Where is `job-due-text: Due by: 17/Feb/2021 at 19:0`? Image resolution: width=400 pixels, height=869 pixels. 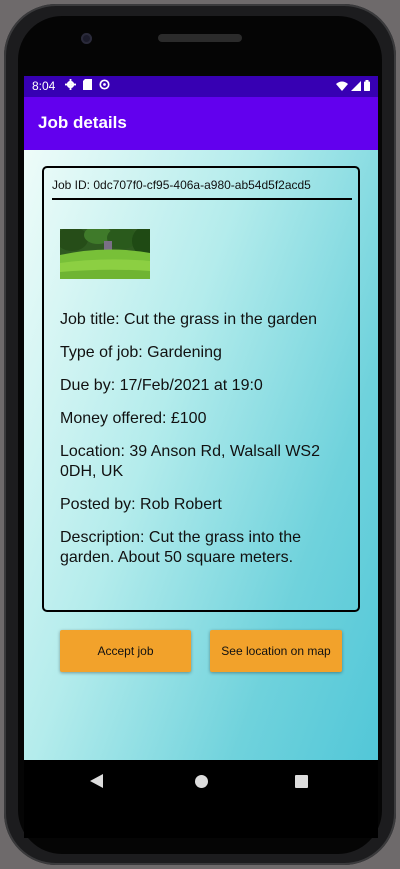
job-due-text: Due by: 17/Feb/2021 at 19:0 is located at coordinates (161, 385).